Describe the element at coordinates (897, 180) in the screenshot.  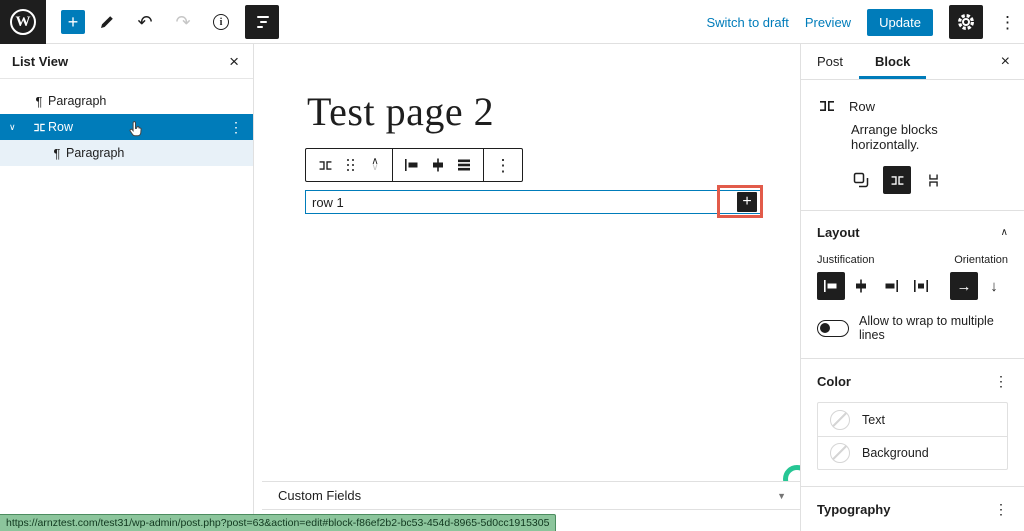
I see `variation-row-button` at that location.